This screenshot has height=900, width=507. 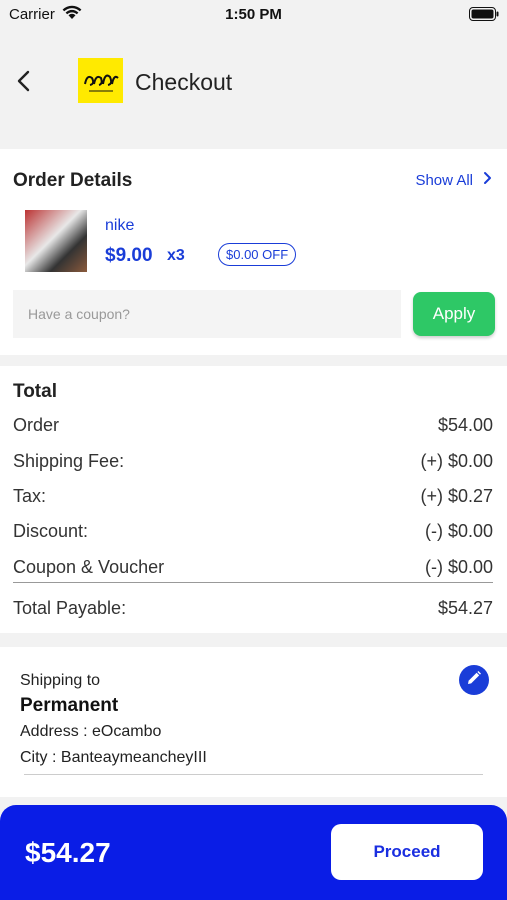 What do you see at coordinates (488, 180) in the screenshot?
I see `chevron-right-icon` at bounding box center [488, 180].